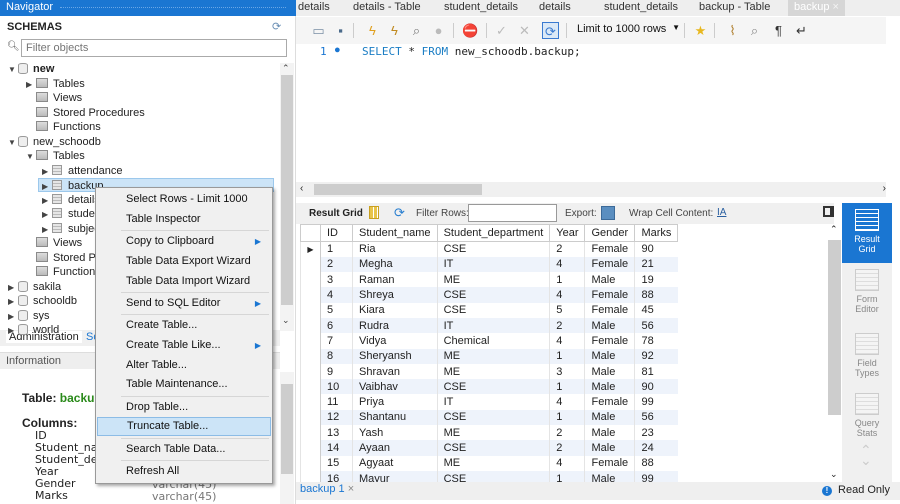 Image resolution: width=900 pixels, height=504 pixels. What do you see at coordinates (512, 213) in the screenshot?
I see `filter-rows-input` at bounding box center [512, 213].